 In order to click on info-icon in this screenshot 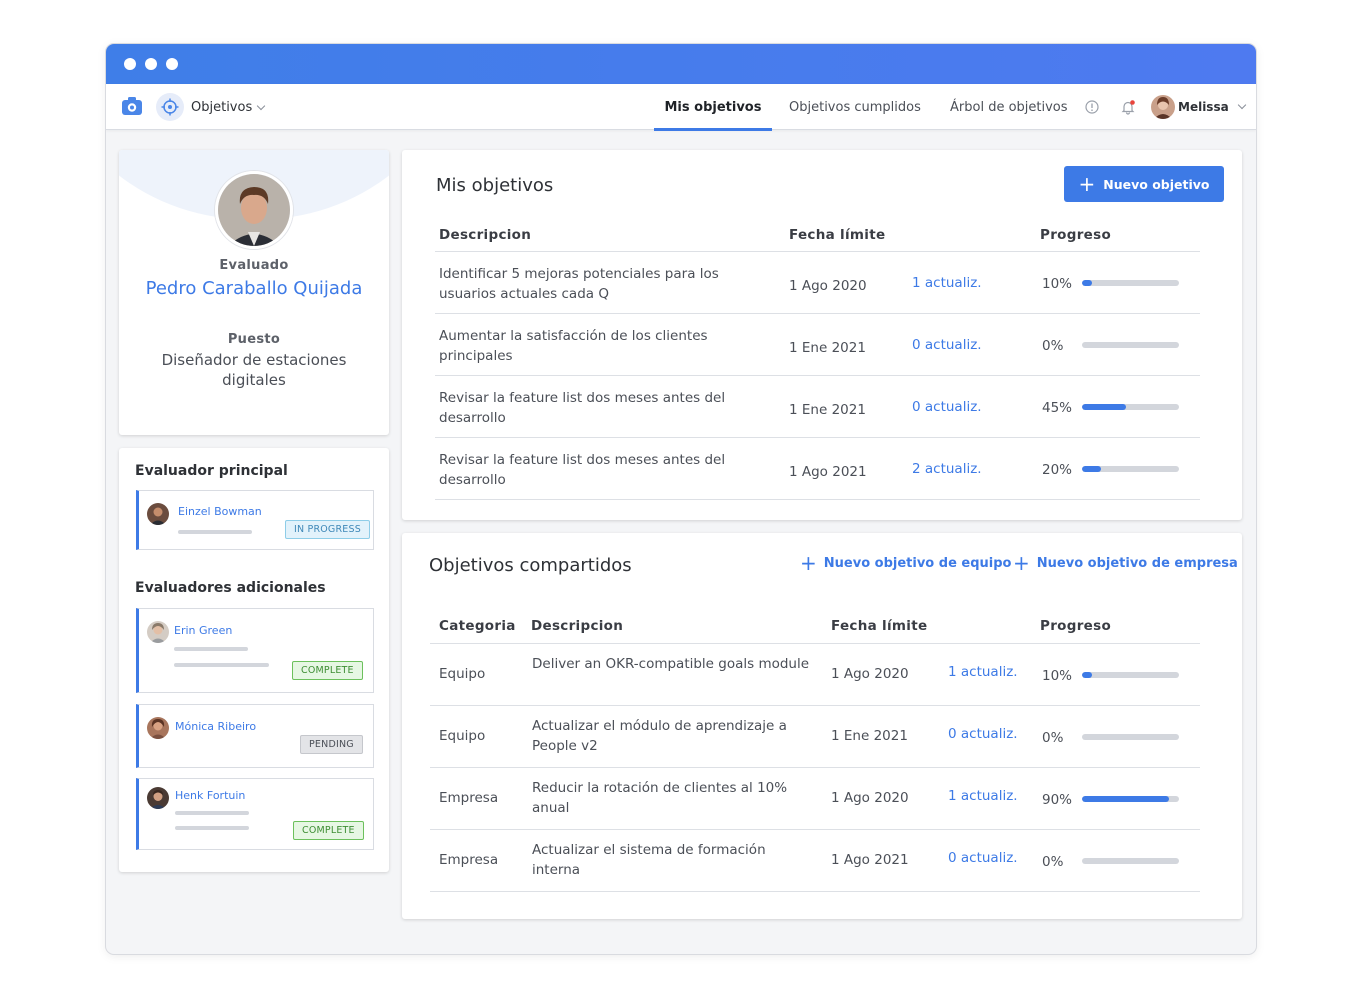, I will do `click(1092, 107)`.